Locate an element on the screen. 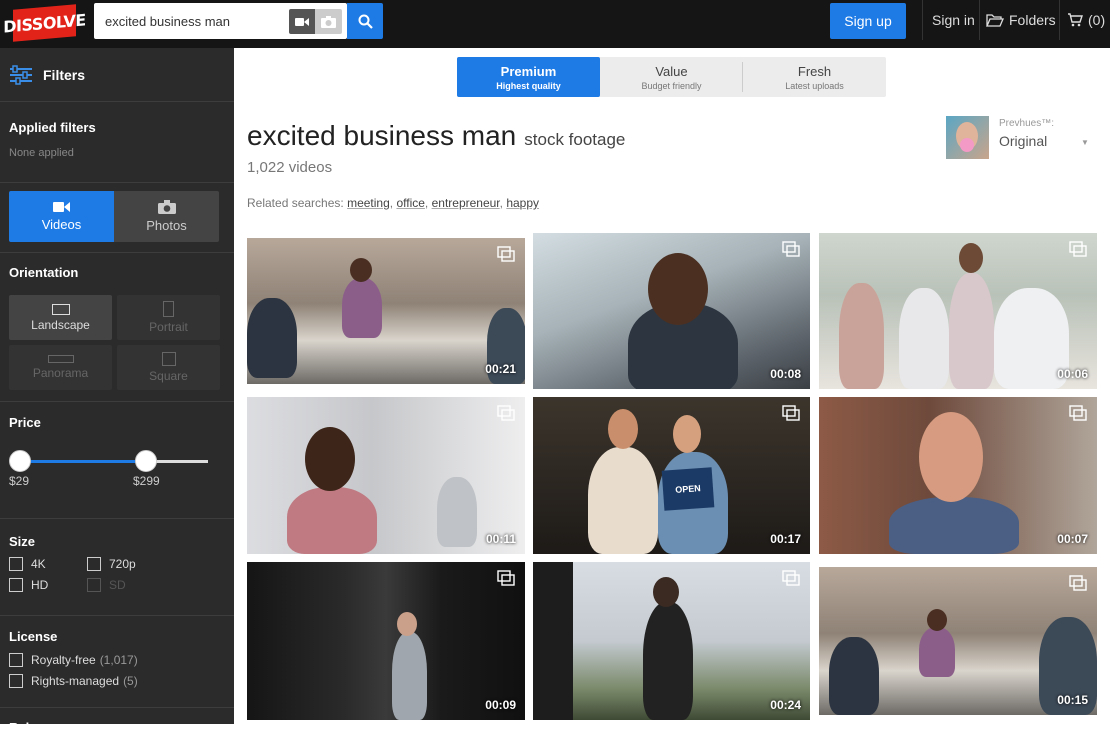 This screenshot has height=748, width=1110. search-icon is located at coordinates (365, 21).